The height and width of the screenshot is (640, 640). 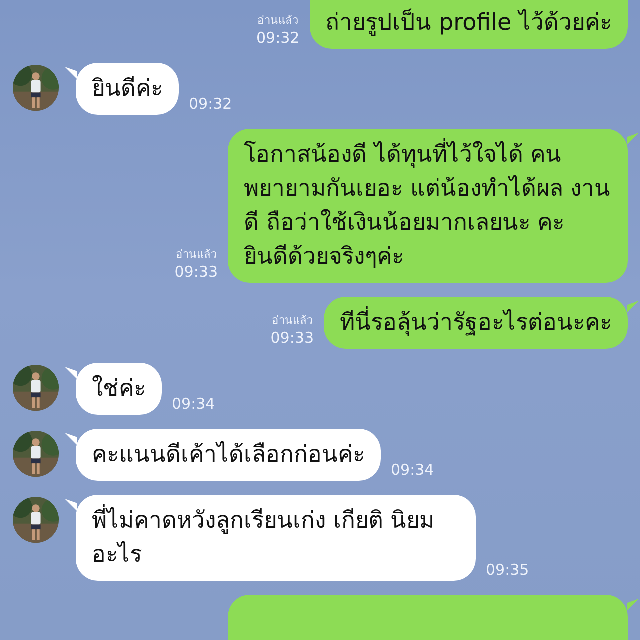 What do you see at coordinates (469, 24) in the screenshot?
I see `message-bubble: ถ่ายรูปเป็น profile ไว้ด้วยค่ะ` at bounding box center [469, 24].